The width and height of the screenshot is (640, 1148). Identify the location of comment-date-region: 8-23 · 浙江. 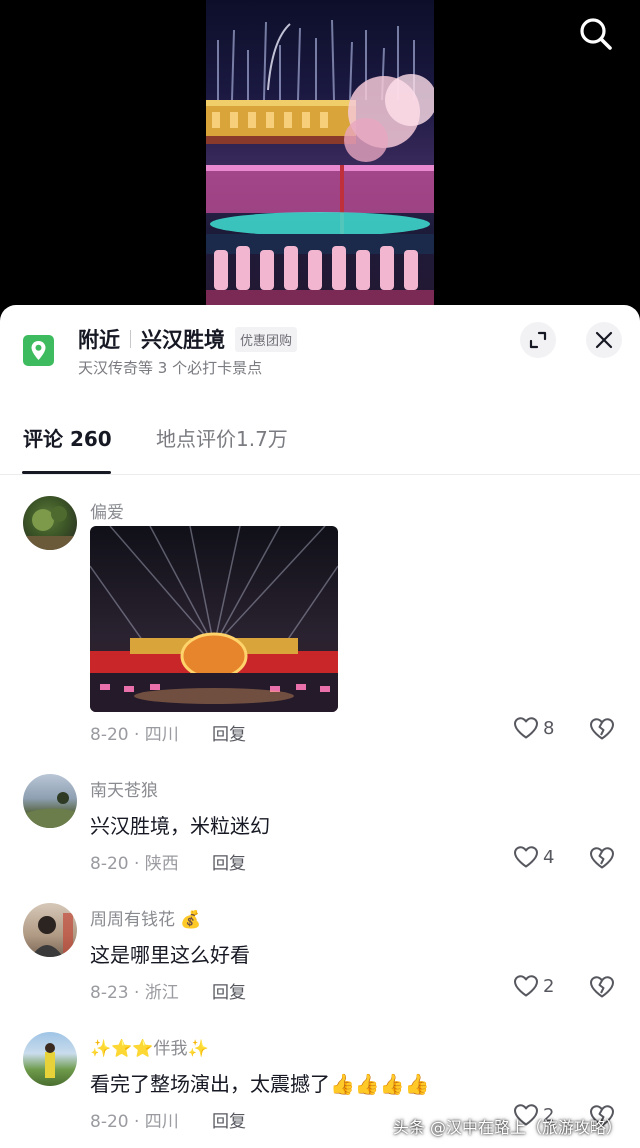
(134, 993).